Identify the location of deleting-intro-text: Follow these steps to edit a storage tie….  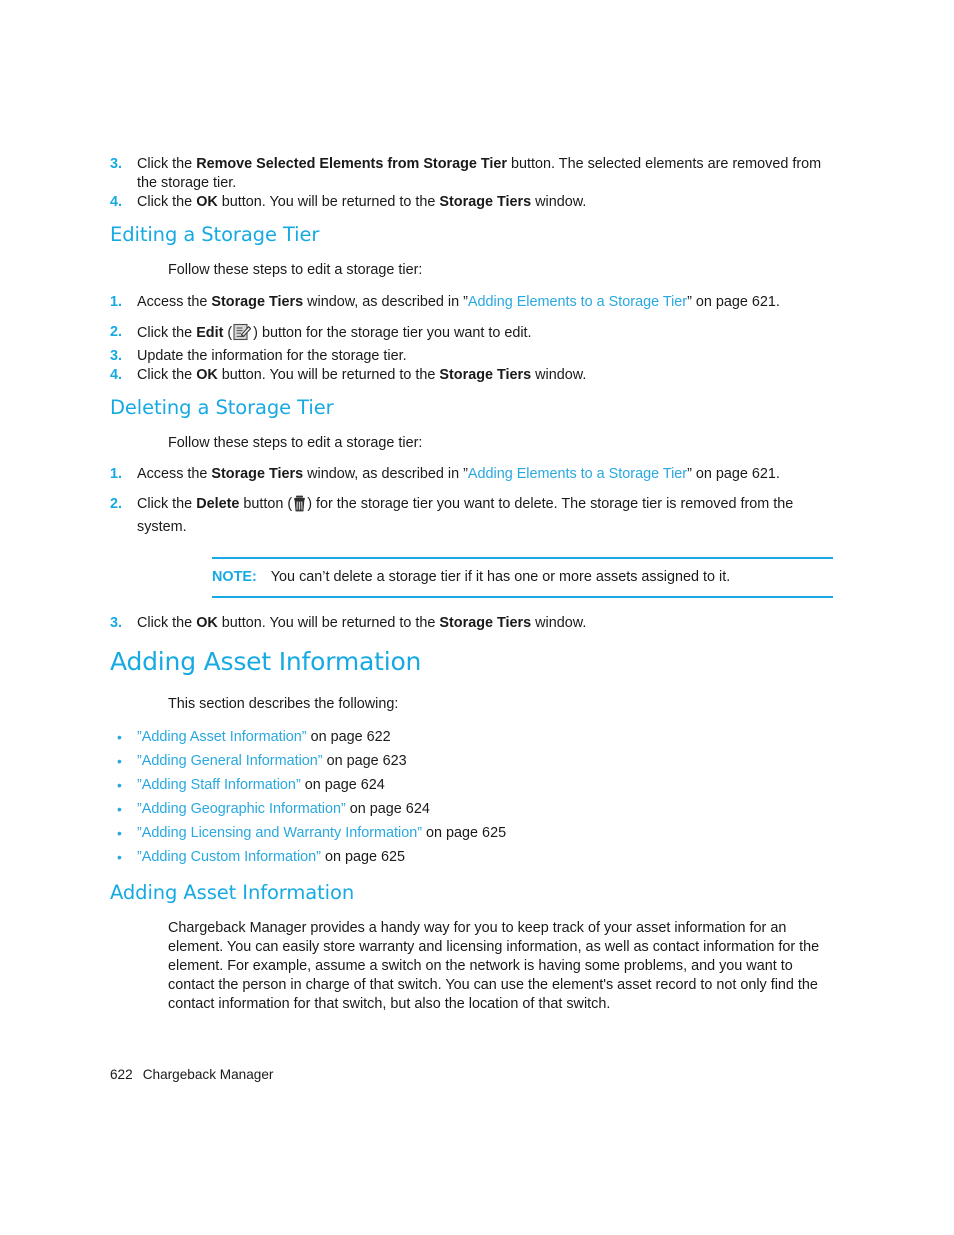
(295, 443).